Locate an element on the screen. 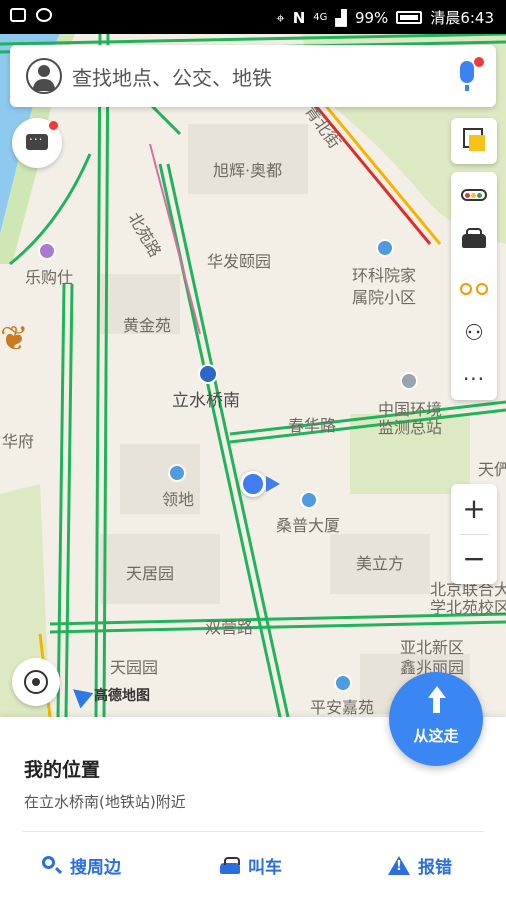  taxi-button is located at coordinates (474, 241).